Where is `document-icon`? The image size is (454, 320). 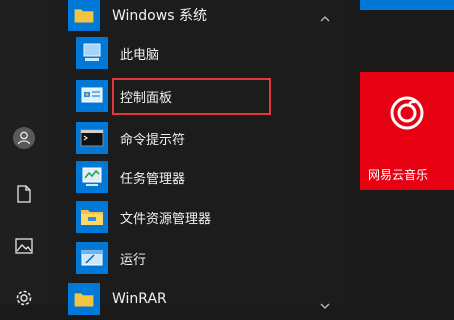 document-icon is located at coordinates (24, 194).